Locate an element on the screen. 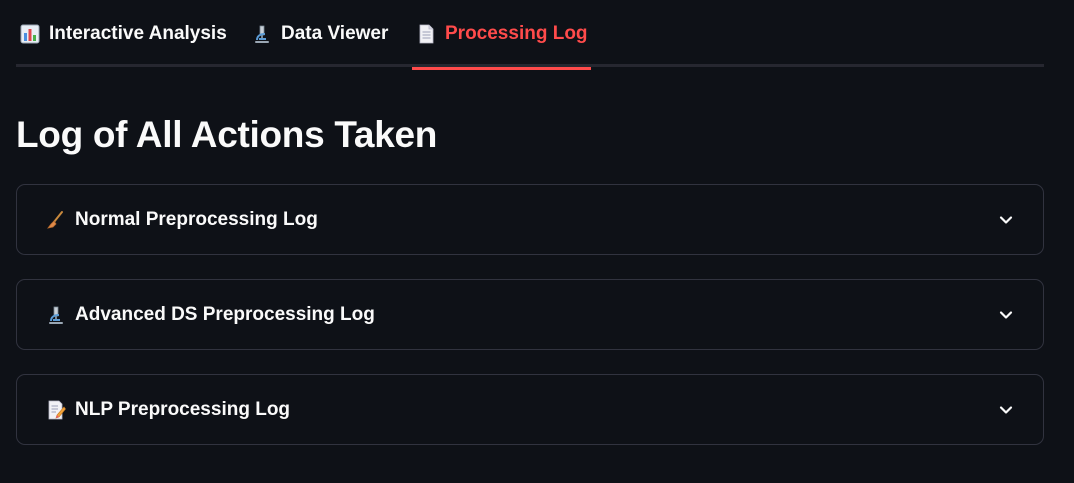 This screenshot has width=1074, height=483. tab-interactive-analysis: Interactive Analysis is located at coordinates (123, 33).